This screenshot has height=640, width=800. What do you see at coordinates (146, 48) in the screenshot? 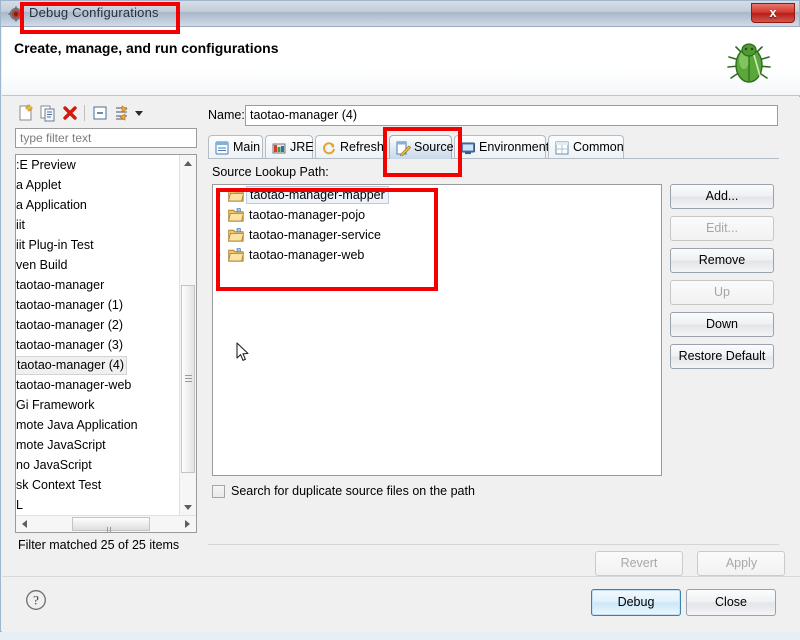
I see `page-title: Create, manage, and run configurations` at bounding box center [146, 48].